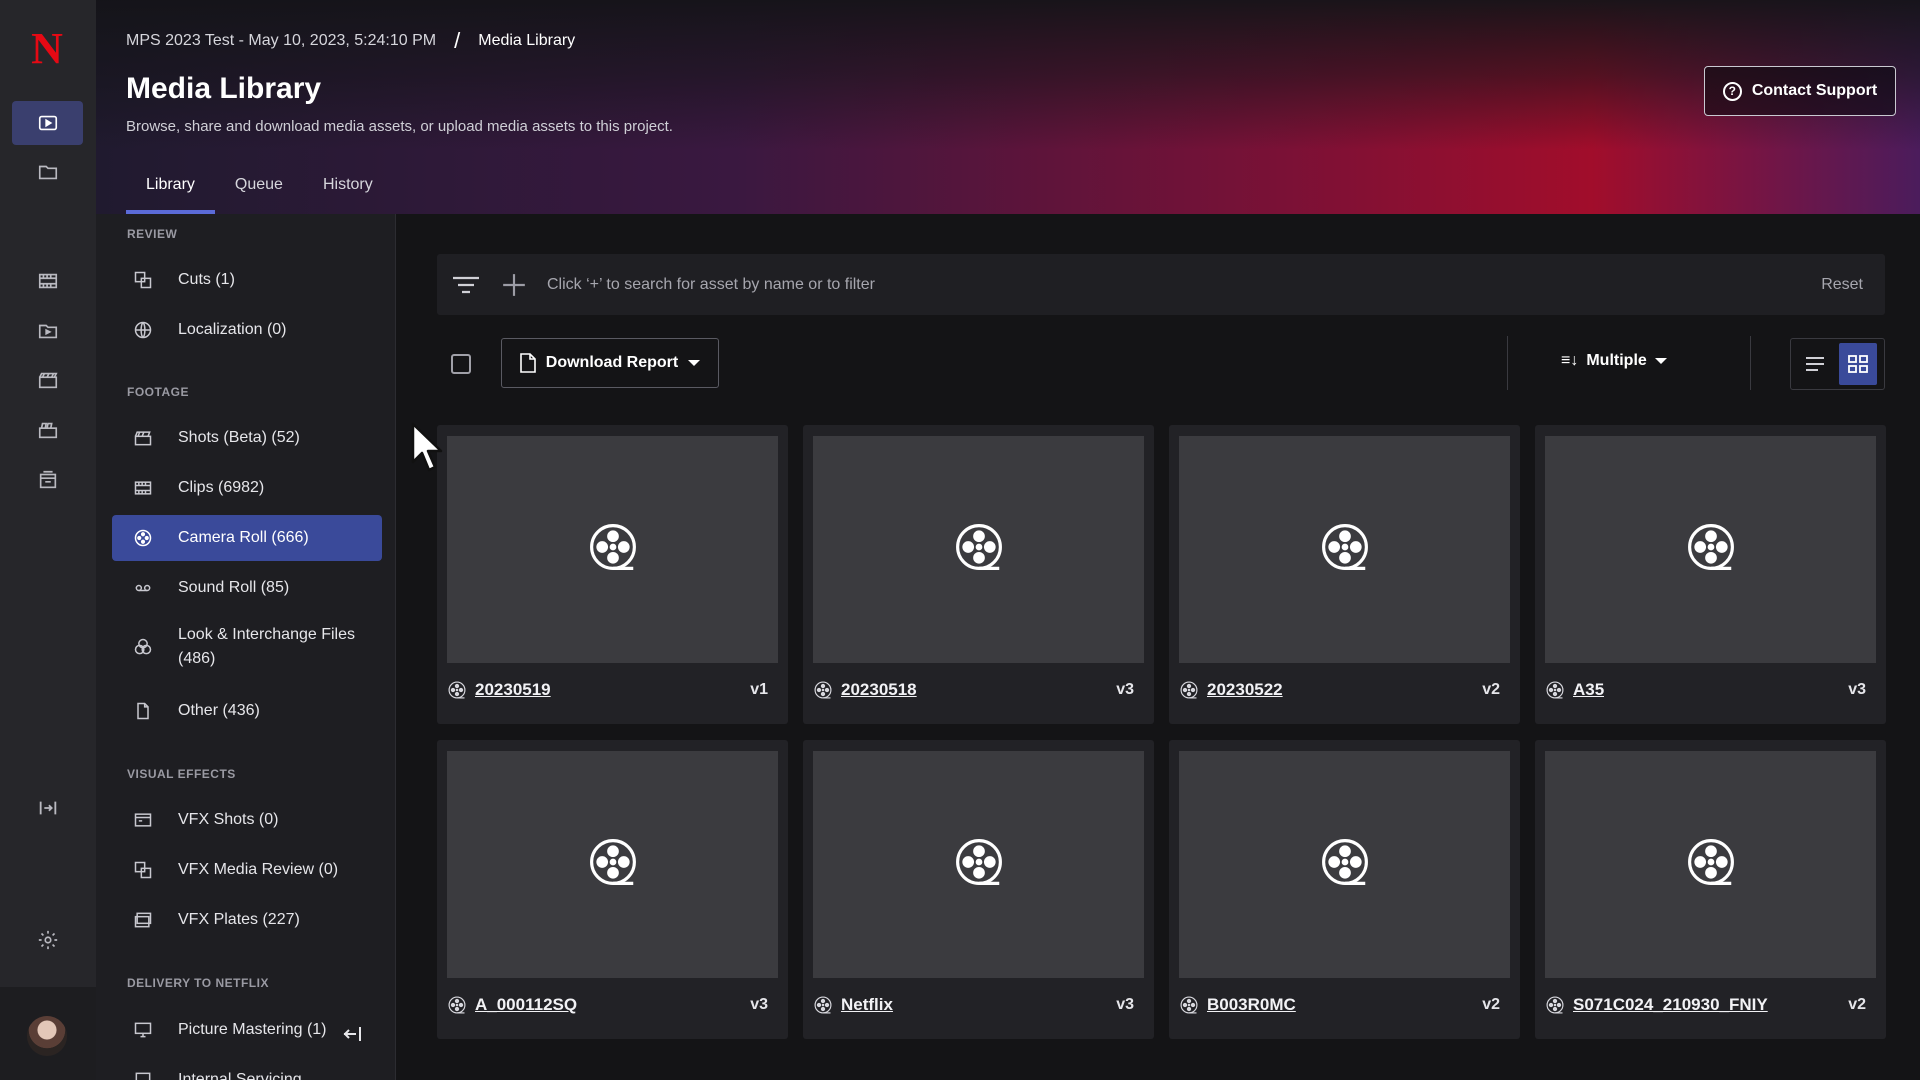 Image resolution: width=1920 pixels, height=1080 pixels. I want to click on color-circles-icon, so click(143, 647).